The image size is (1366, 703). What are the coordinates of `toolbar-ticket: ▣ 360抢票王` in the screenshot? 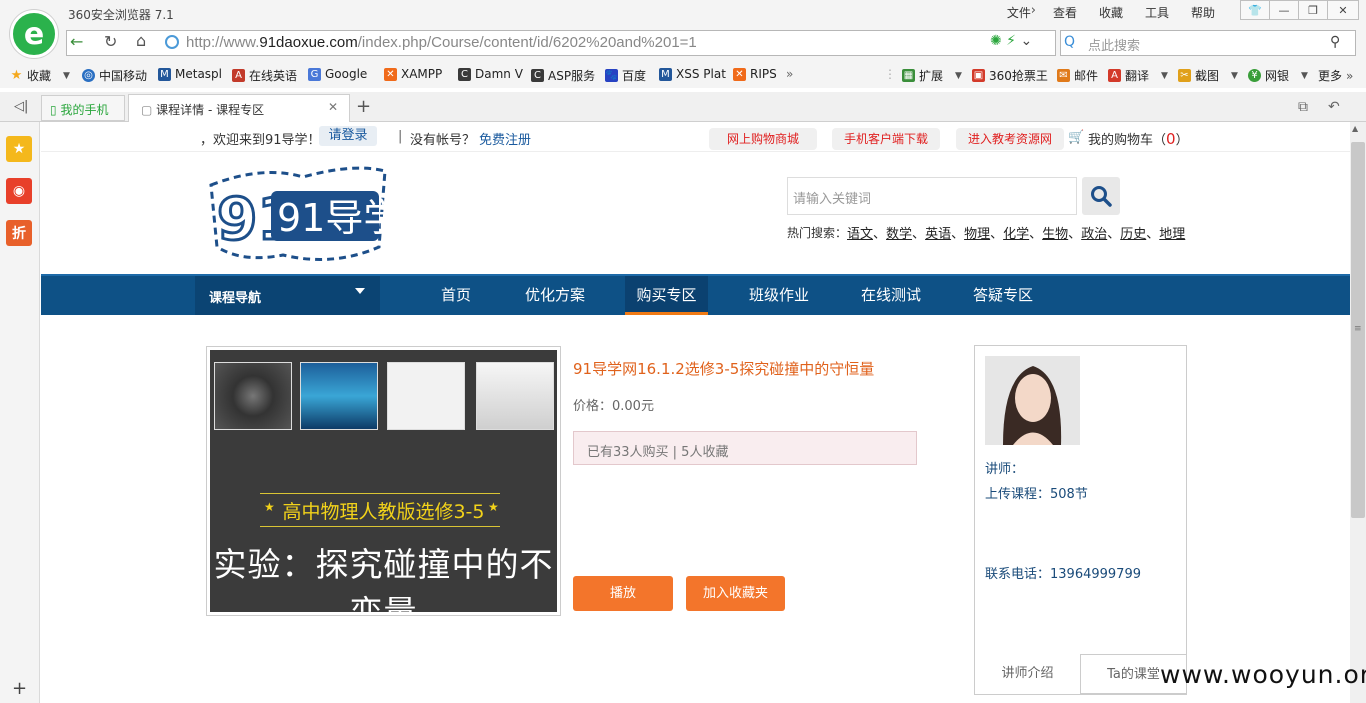 It's located at (1010, 75).